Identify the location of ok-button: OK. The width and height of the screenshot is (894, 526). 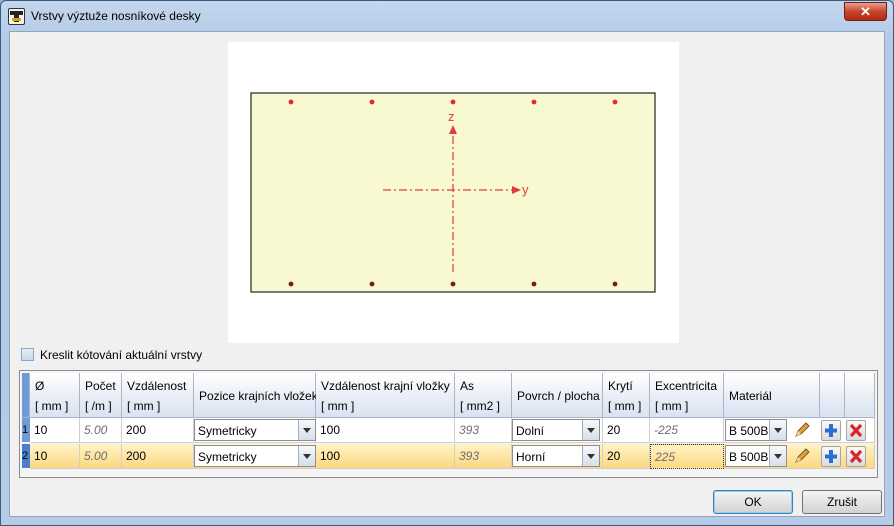
(753, 502).